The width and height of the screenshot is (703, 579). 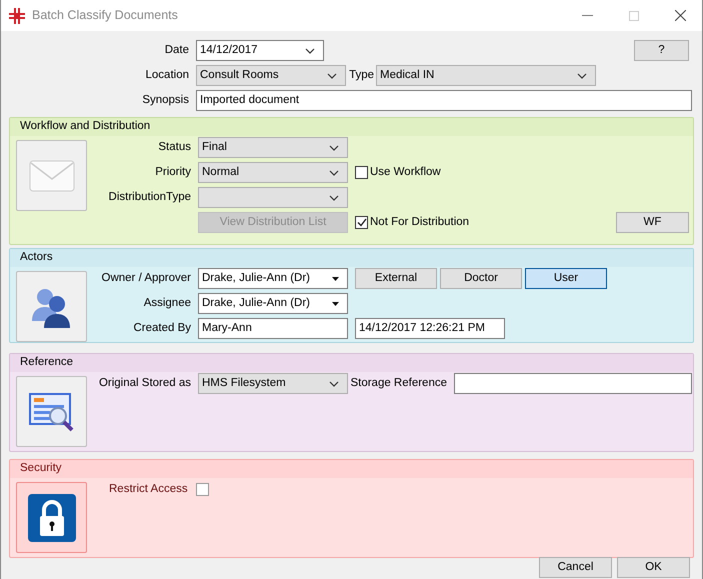 I want to click on created-by-field: Mary-Ann, so click(x=273, y=328).